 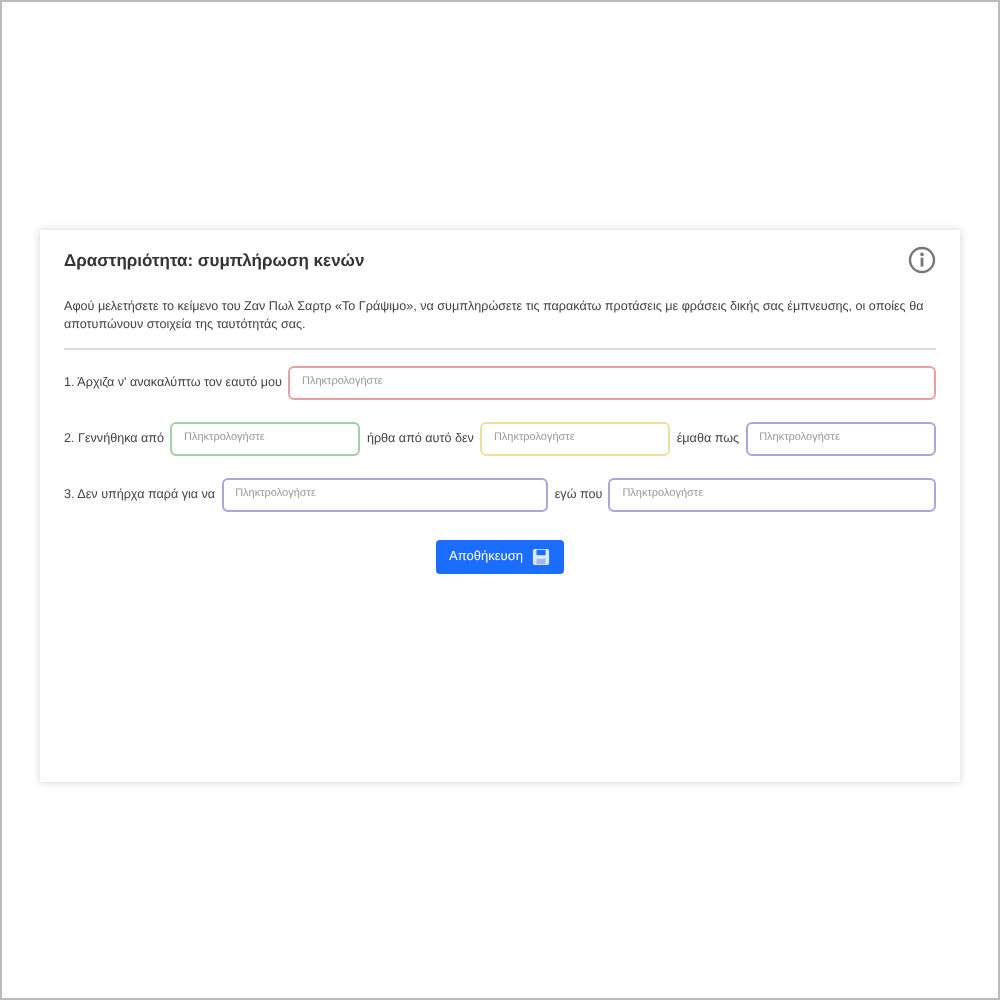 I want to click on activity-title: Δραστηριότητα: συμπλήρωση κενών, so click(x=214, y=260).